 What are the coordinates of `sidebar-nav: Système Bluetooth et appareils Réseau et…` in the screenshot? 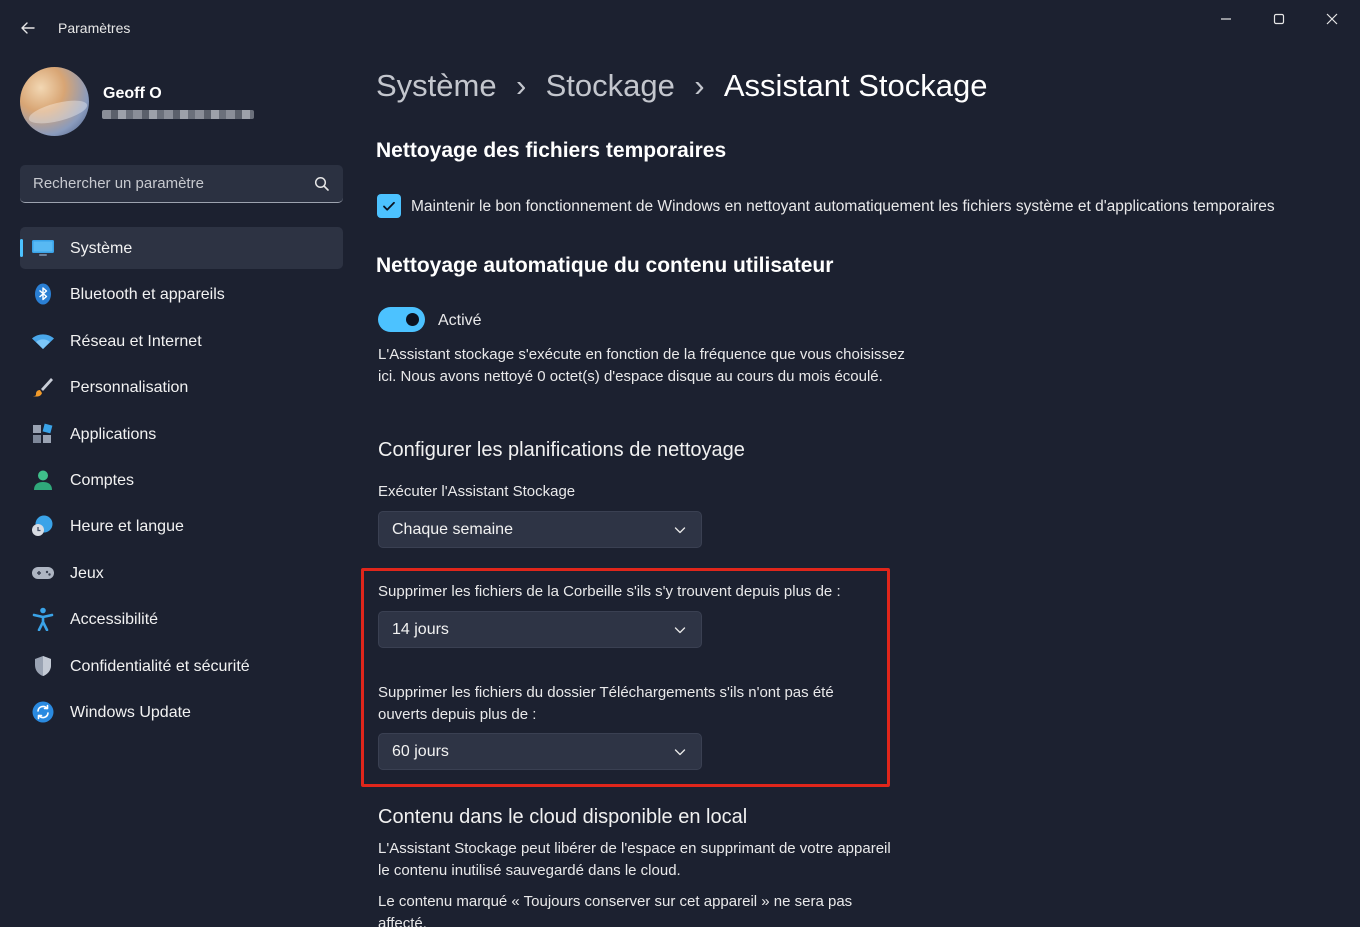 It's located at (181, 482).